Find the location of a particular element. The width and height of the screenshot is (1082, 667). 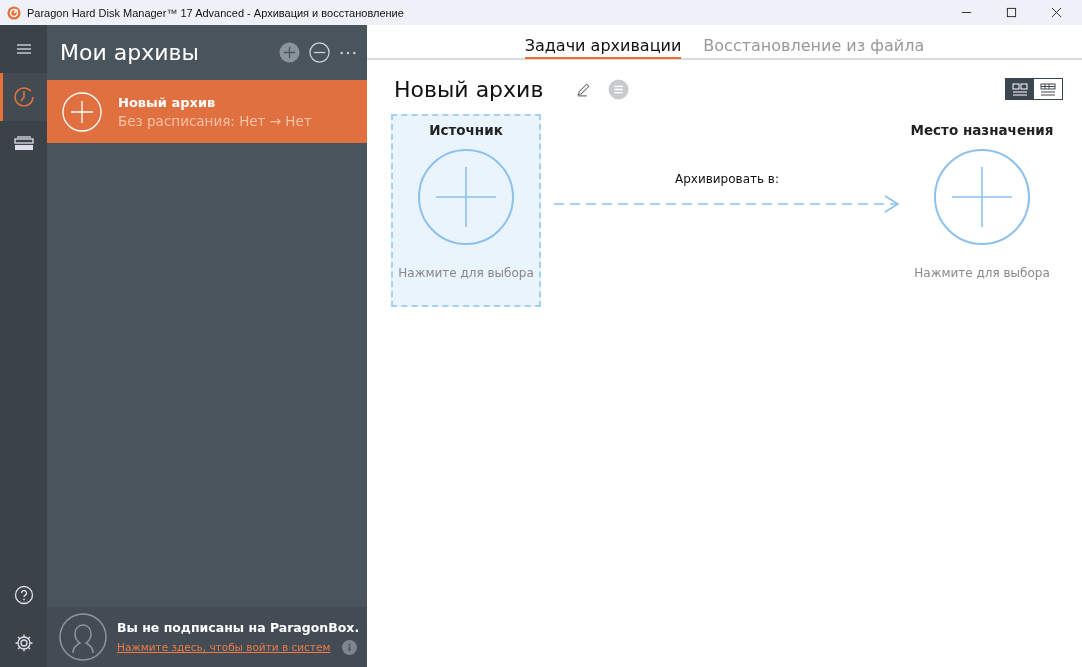

source-card: Источник Нажмите для выбора is located at coordinates (466, 210).